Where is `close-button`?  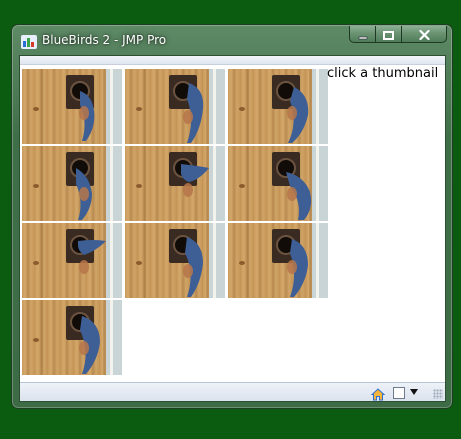
close-button is located at coordinates (424, 34).